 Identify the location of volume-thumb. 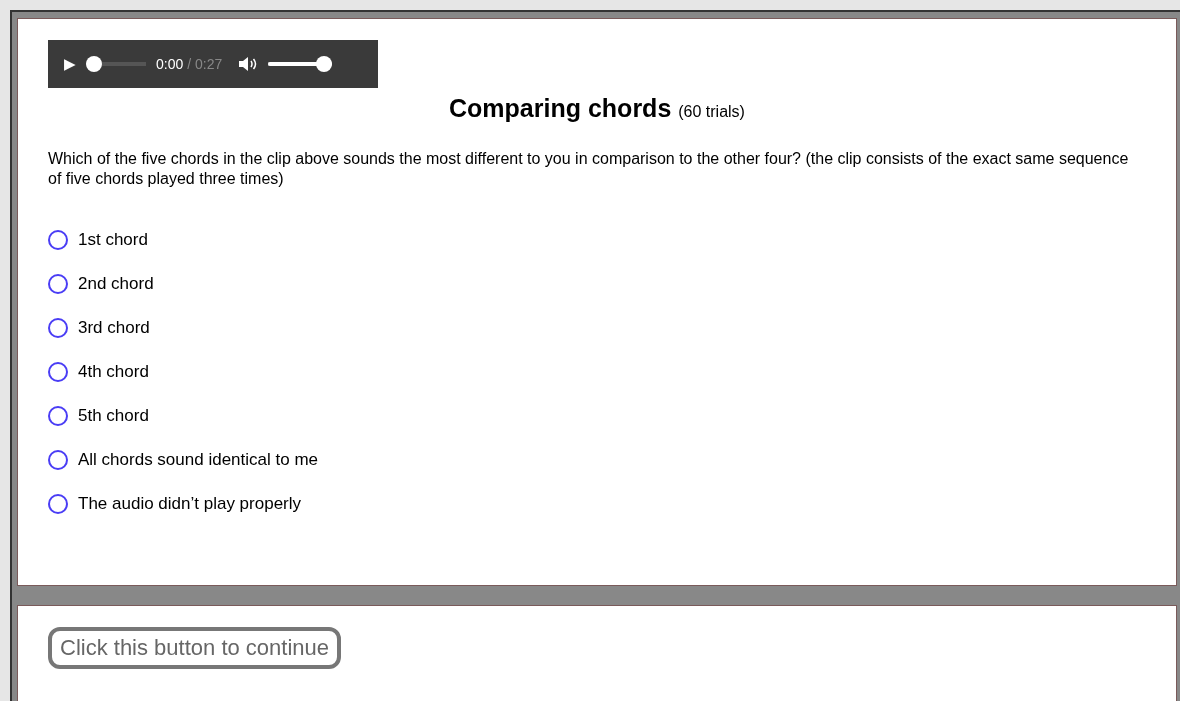
(324, 64).